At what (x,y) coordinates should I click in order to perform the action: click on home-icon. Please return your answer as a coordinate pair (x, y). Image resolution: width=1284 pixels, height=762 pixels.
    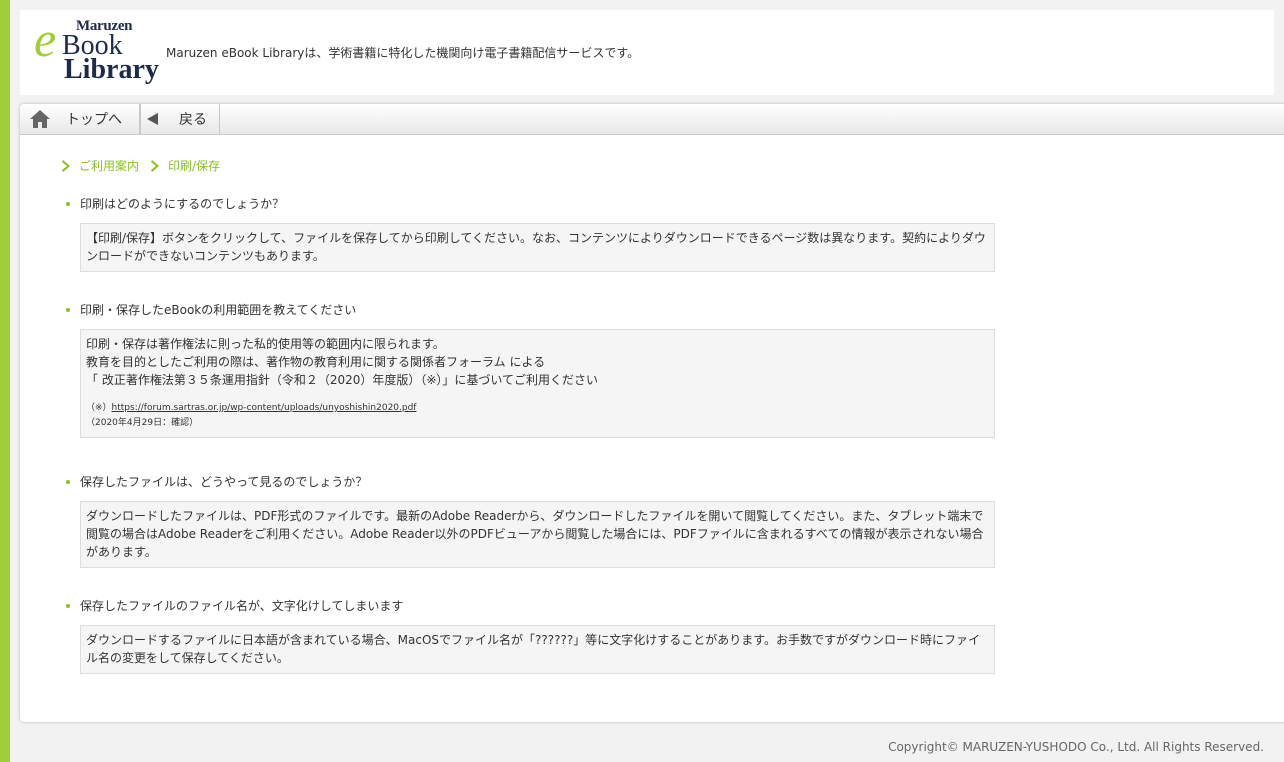
    Looking at the image, I should click on (40, 119).